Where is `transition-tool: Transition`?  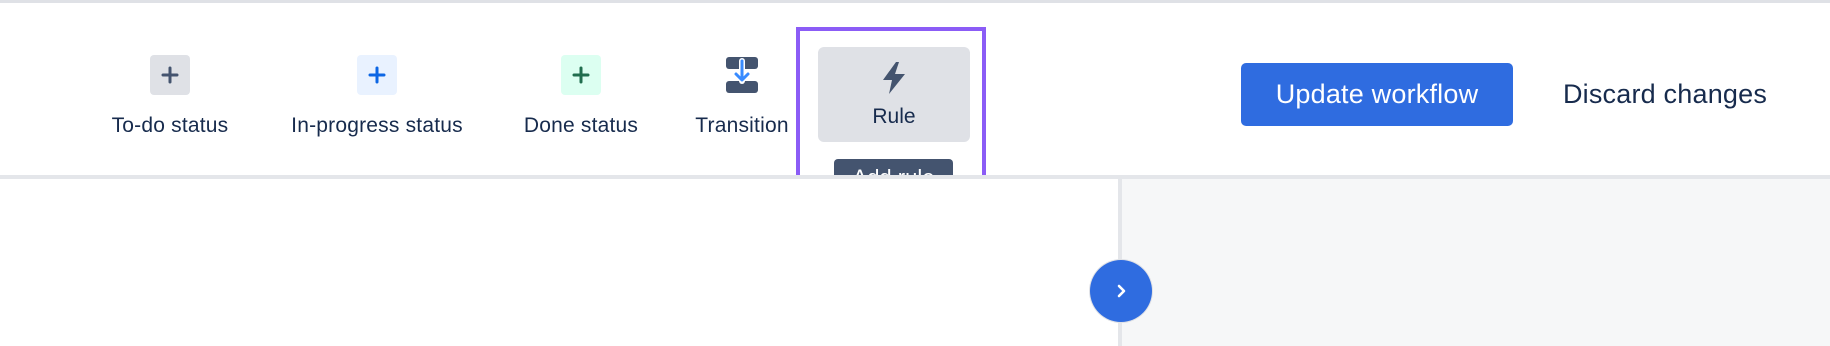
transition-tool: Transition is located at coordinates (742, 100).